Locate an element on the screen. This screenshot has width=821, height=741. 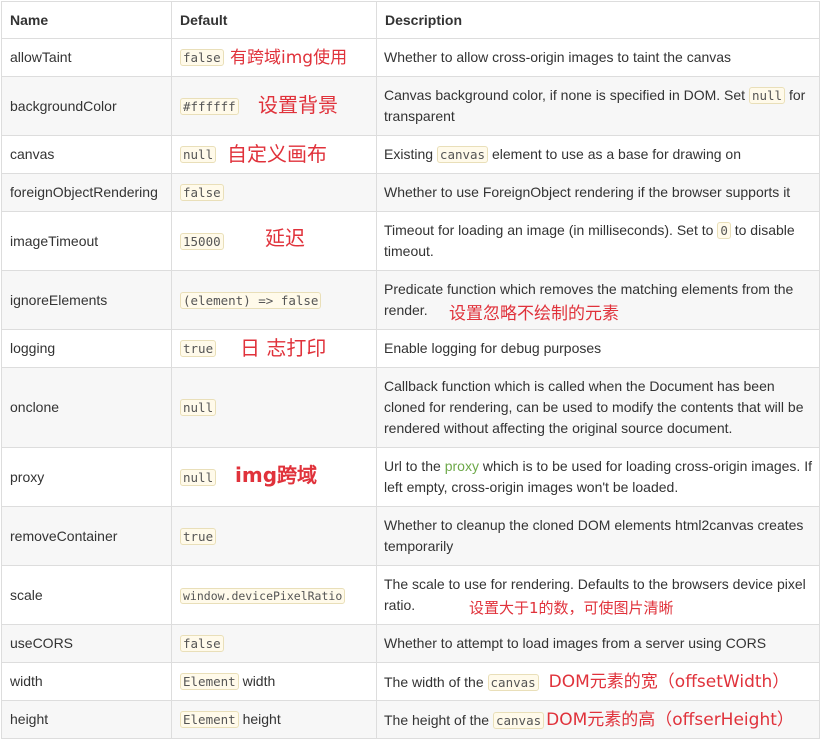
header-description: Description is located at coordinates (598, 20).